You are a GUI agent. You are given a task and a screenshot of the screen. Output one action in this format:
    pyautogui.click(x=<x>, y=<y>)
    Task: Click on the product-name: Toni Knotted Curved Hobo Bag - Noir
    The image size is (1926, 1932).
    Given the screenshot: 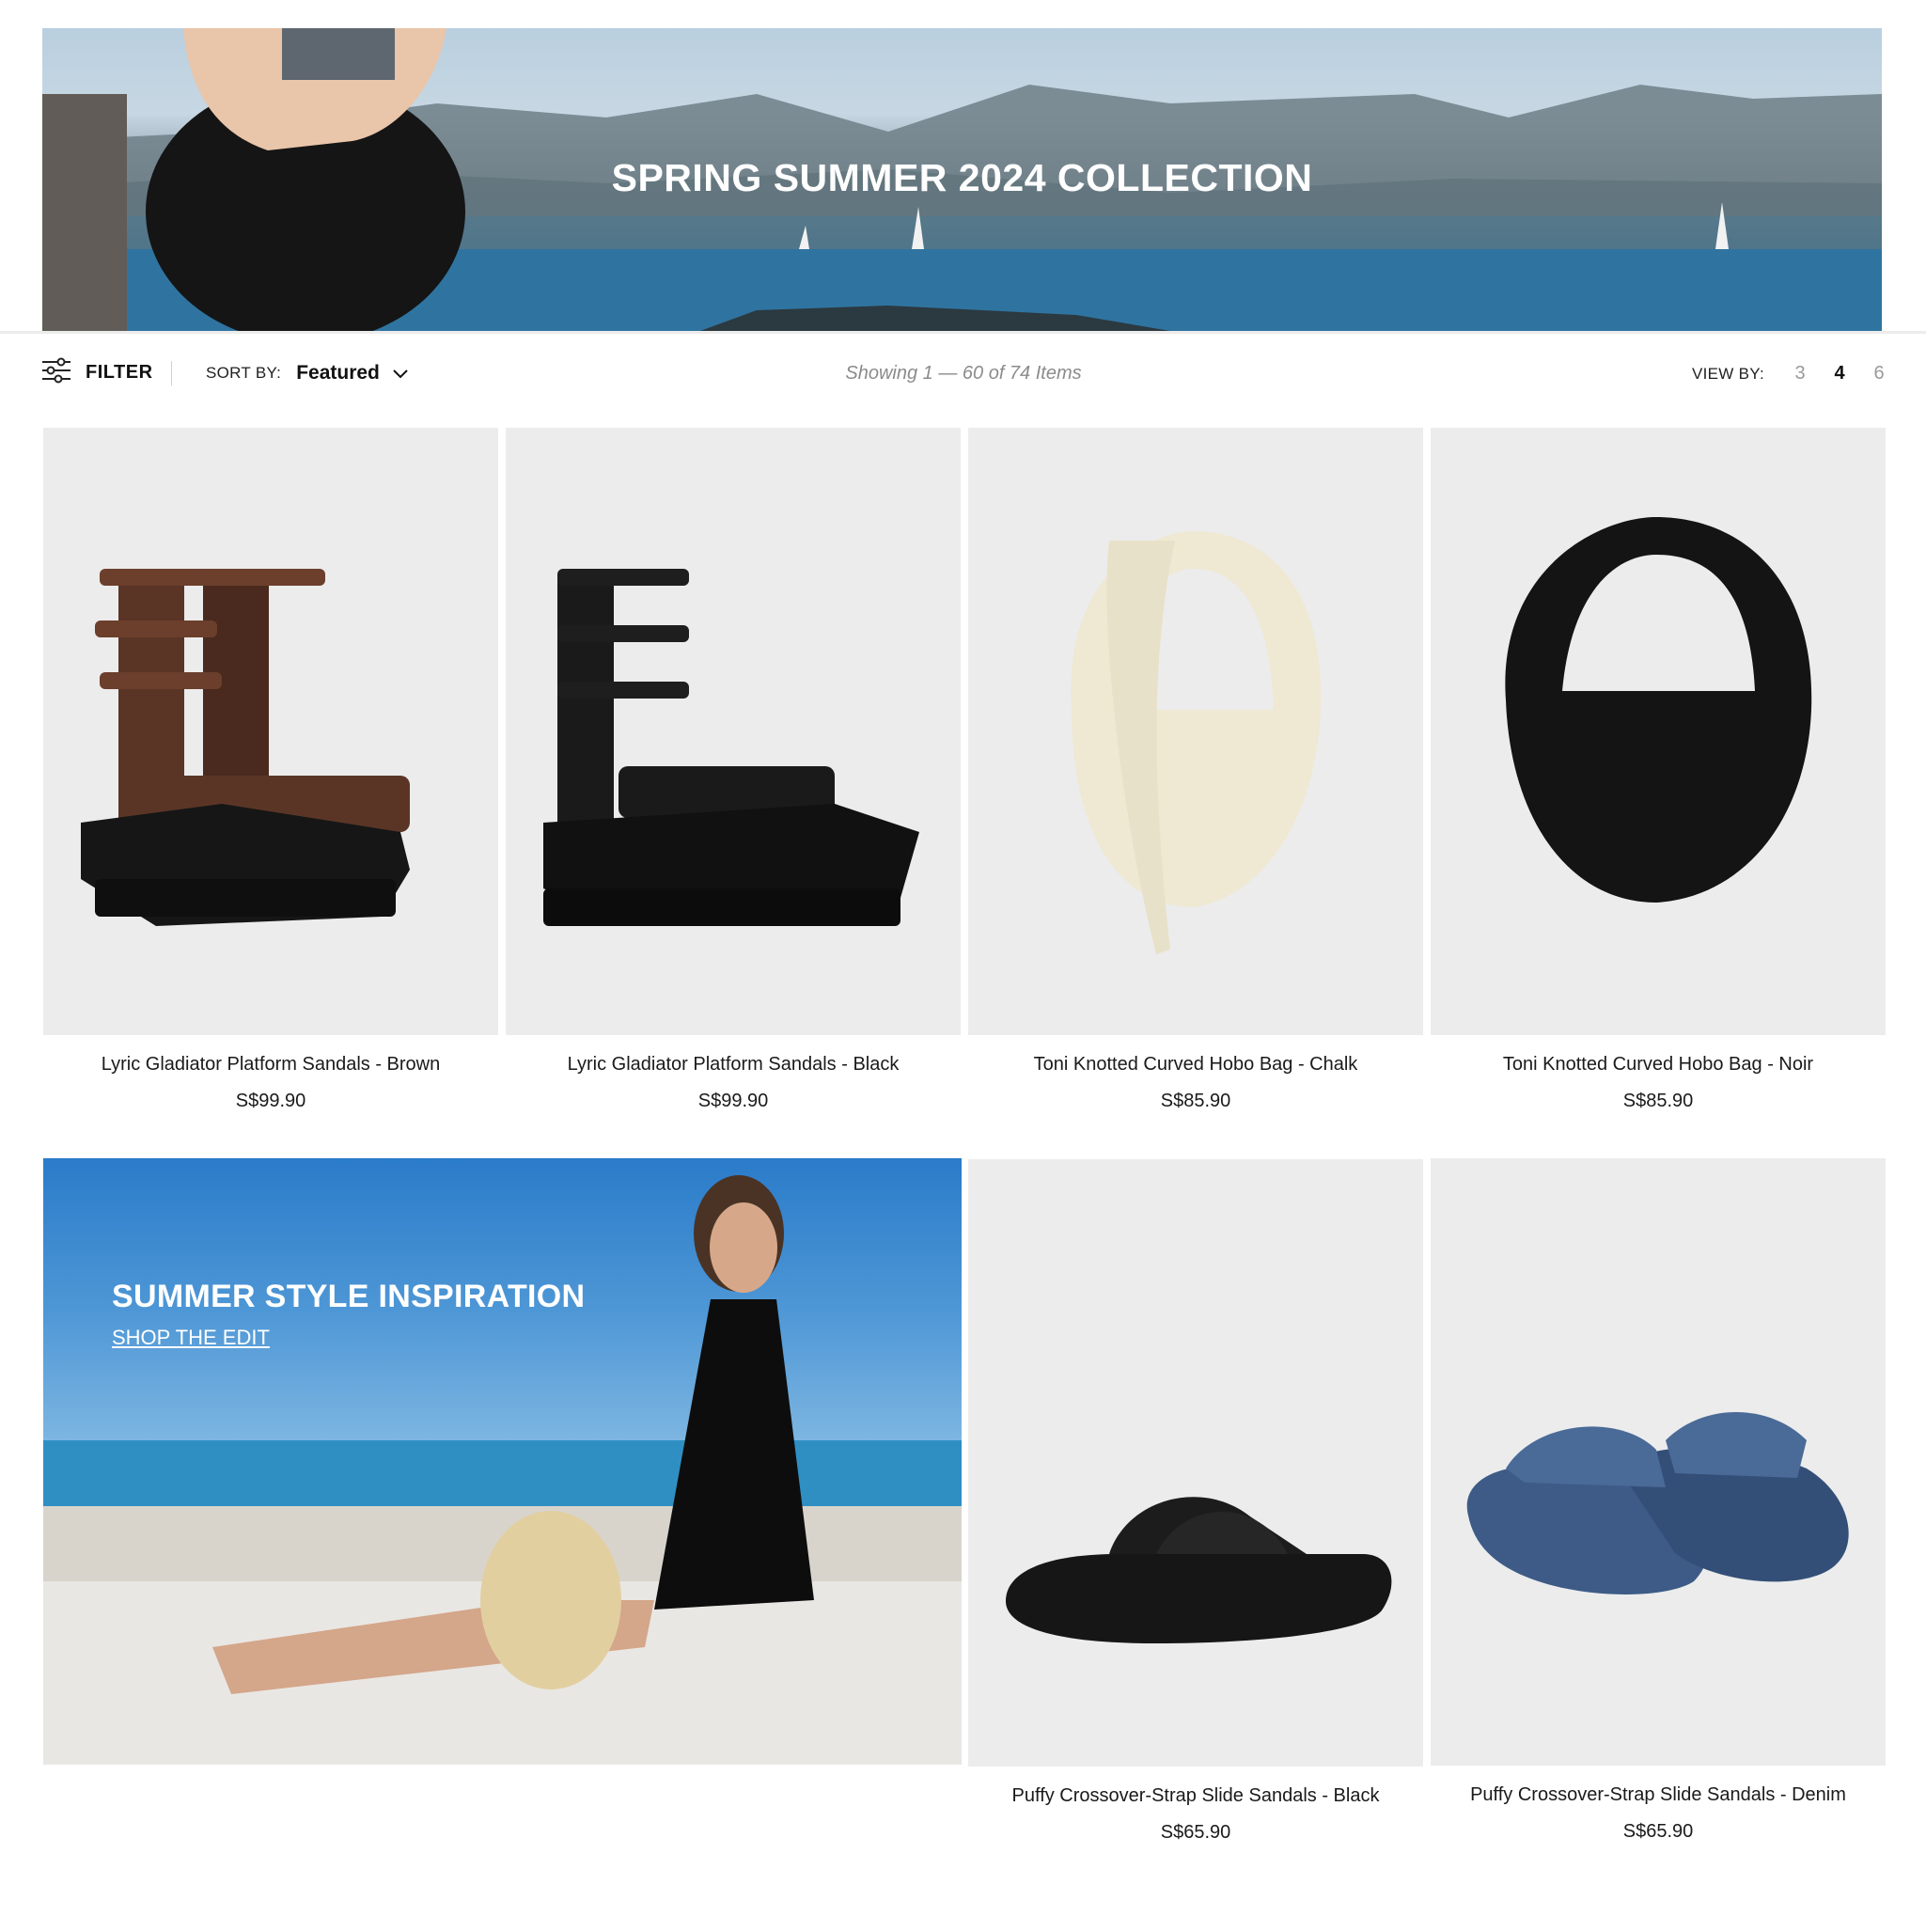 What is the action you would take?
    pyautogui.click(x=1658, y=1065)
    